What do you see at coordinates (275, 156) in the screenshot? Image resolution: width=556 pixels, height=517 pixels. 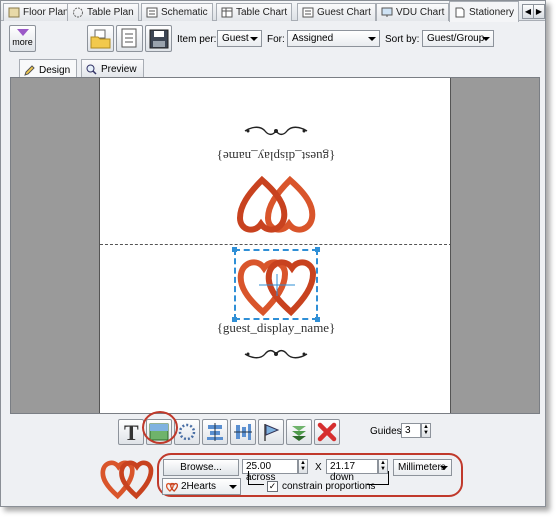 I see `guest-name-placeholder-inverted: {guest_display_name}` at bounding box center [275, 156].